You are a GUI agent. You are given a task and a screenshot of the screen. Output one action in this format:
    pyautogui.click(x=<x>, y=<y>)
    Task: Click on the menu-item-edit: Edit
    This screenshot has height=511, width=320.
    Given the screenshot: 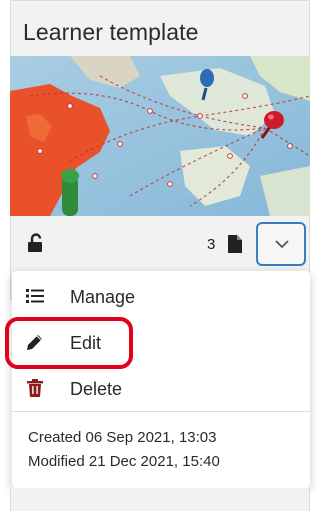 What is the action you would take?
    pyautogui.click(x=161, y=343)
    